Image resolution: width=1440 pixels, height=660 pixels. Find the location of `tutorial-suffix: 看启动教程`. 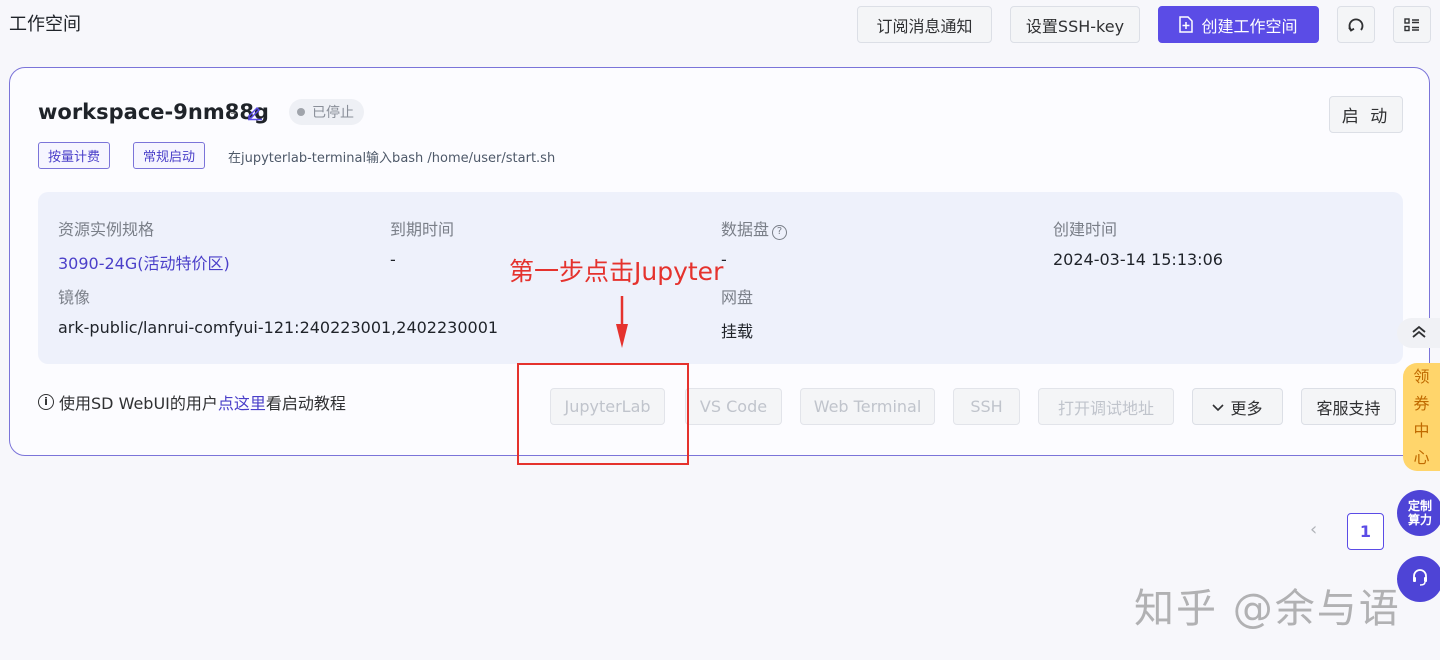

tutorial-suffix: 看启动教程 is located at coordinates (305, 403).